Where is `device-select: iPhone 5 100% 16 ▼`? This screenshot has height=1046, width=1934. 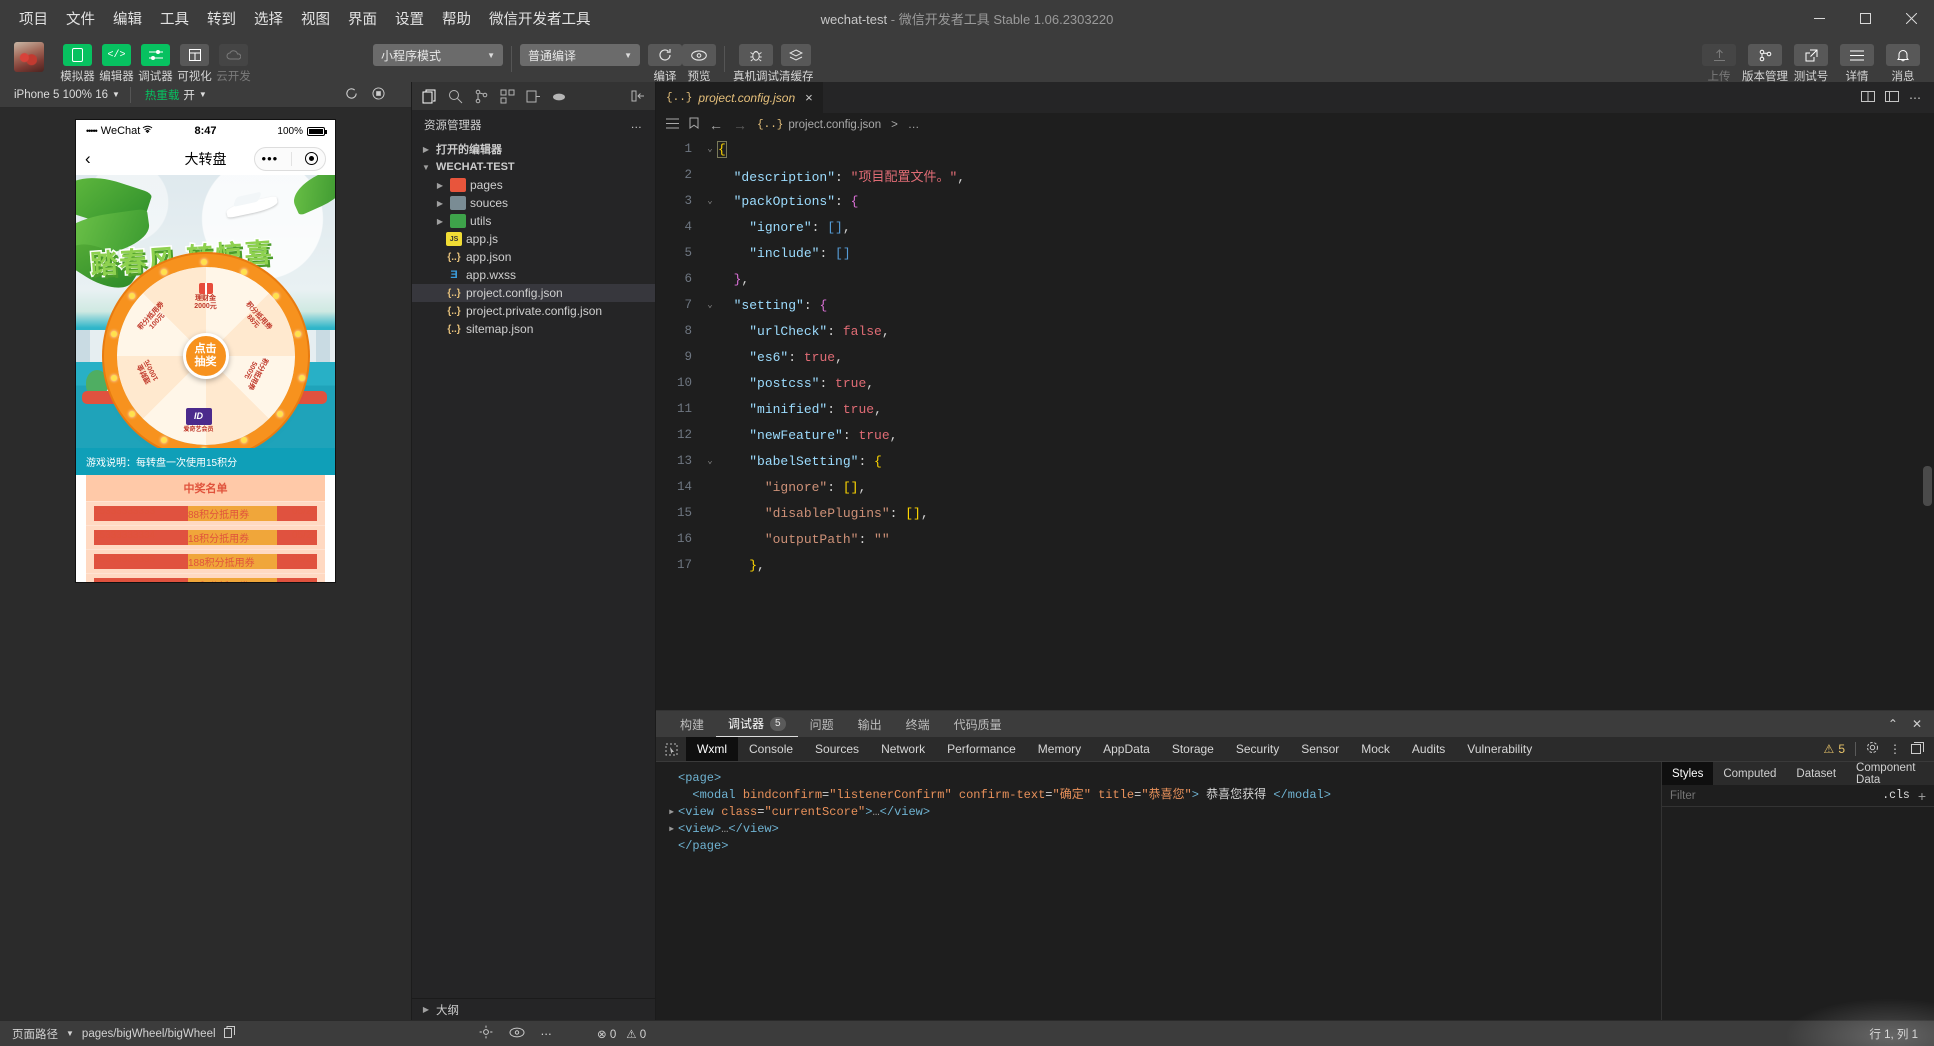
device-select: iPhone 5 100% 16 ▼ is located at coordinates (65, 94).